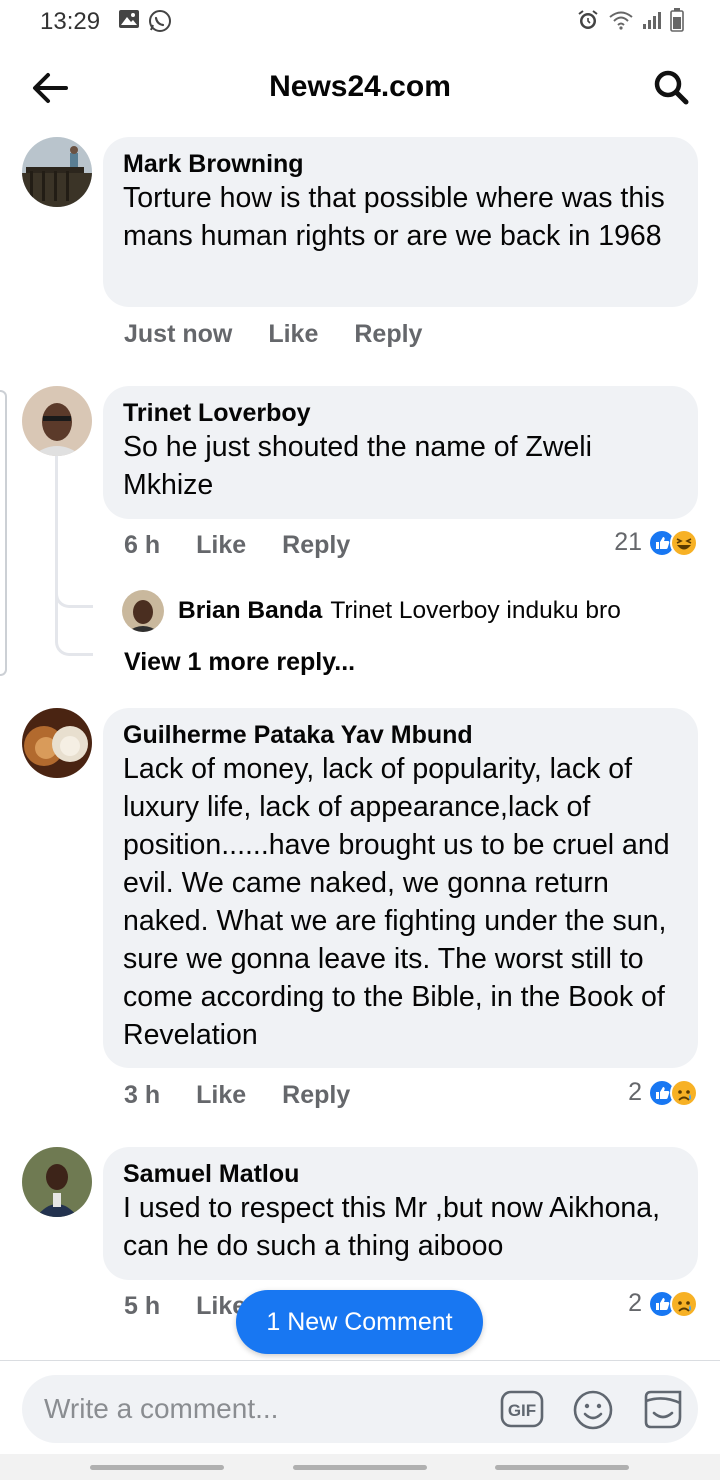 This screenshot has height=1480, width=720. Describe the element at coordinates (157, 1467) in the screenshot. I see `nav-recents-handle` at that location.